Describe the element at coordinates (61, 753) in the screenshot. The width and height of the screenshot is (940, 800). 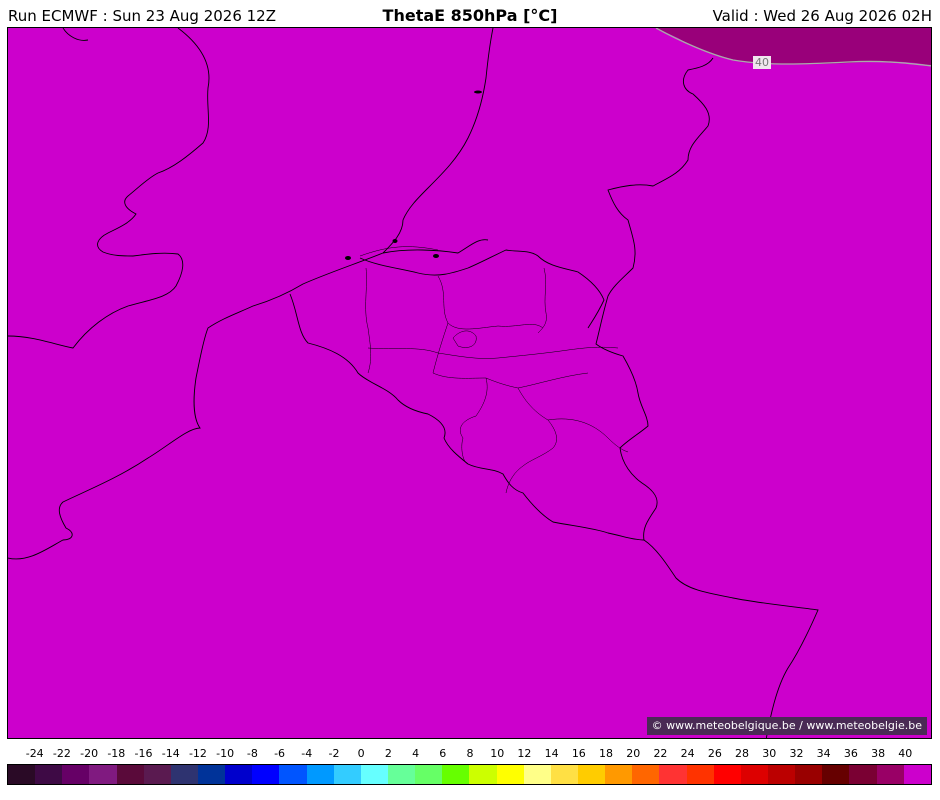
I see `legend-label: -22` at that location.